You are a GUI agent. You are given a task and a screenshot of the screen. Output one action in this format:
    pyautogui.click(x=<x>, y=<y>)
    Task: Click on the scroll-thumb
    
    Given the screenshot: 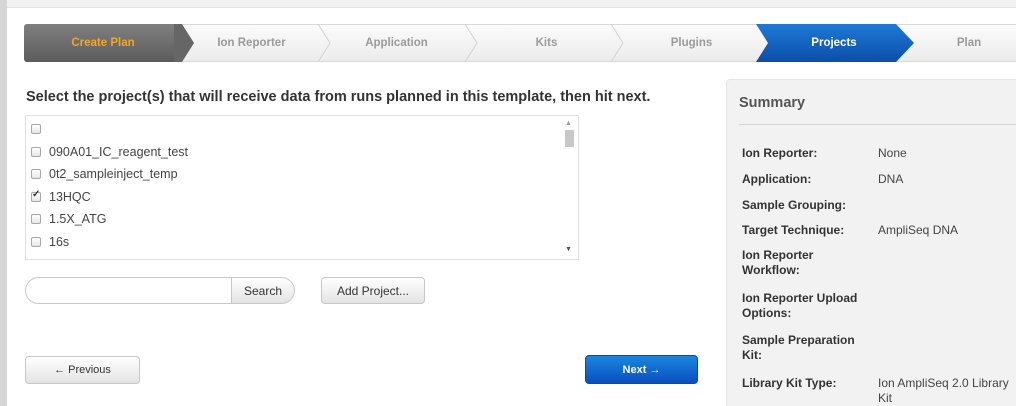 What is the action you would take?
    pyautogui.click(x=569, y=138)
    